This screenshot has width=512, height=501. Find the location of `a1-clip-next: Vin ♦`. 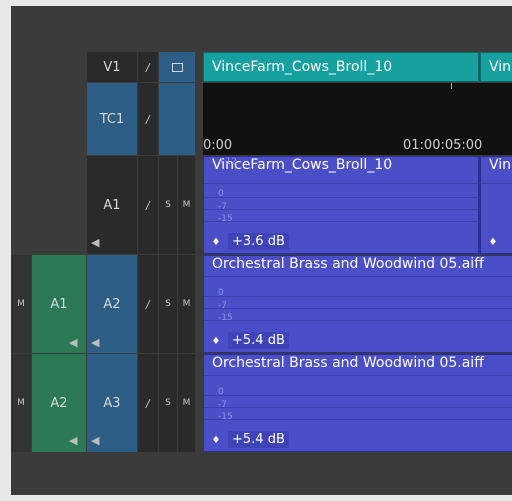

a1-clip-next: Vin ♦ is located at coordinates (496, 205).